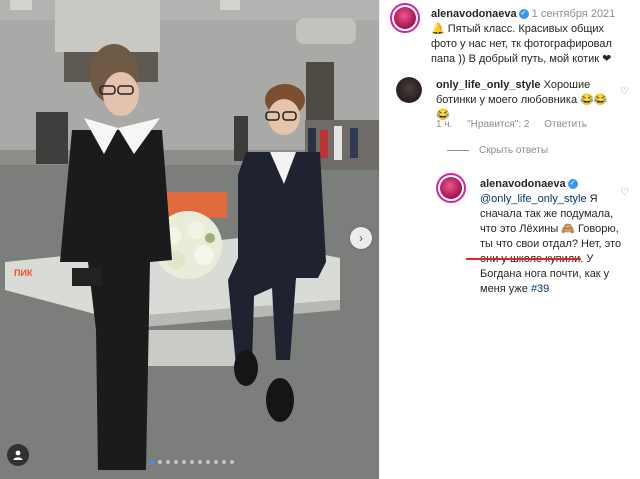  I want to click on reply-mention-link: @only_life_only_style, so click(533, 199).